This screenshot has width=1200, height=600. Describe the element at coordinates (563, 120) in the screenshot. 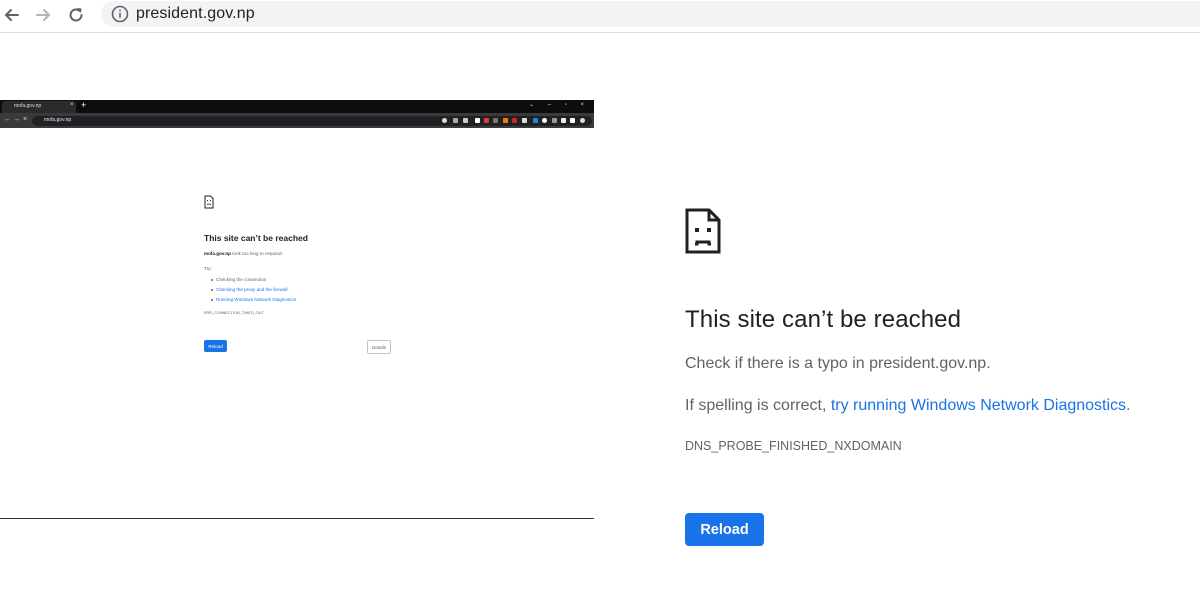

I see `inset-puzzle-icon` at that location.